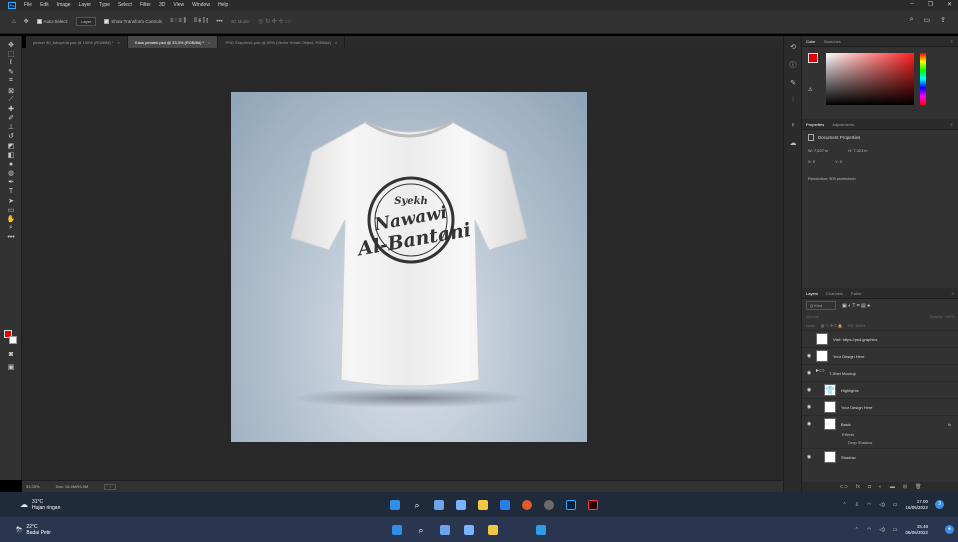  I want to click on tab-adjustments: Adjustments, so click(843, 124).